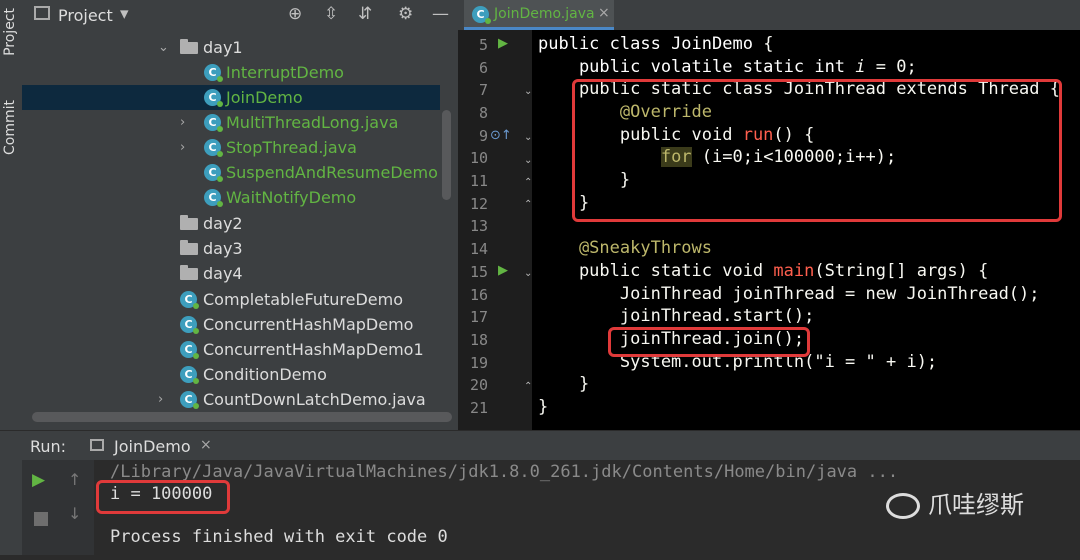 This screenshot has width=1080, height=560. What do you see at coordinates (478, 317) in the screenshot?
I see `line-number: 17` at bounding box center [478, 317].